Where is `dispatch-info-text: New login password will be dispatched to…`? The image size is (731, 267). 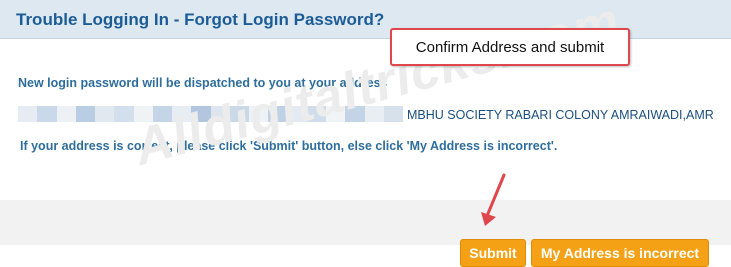
dispatch-info-text: New login password will be dispatched to… is located at coordinates (203, 83).